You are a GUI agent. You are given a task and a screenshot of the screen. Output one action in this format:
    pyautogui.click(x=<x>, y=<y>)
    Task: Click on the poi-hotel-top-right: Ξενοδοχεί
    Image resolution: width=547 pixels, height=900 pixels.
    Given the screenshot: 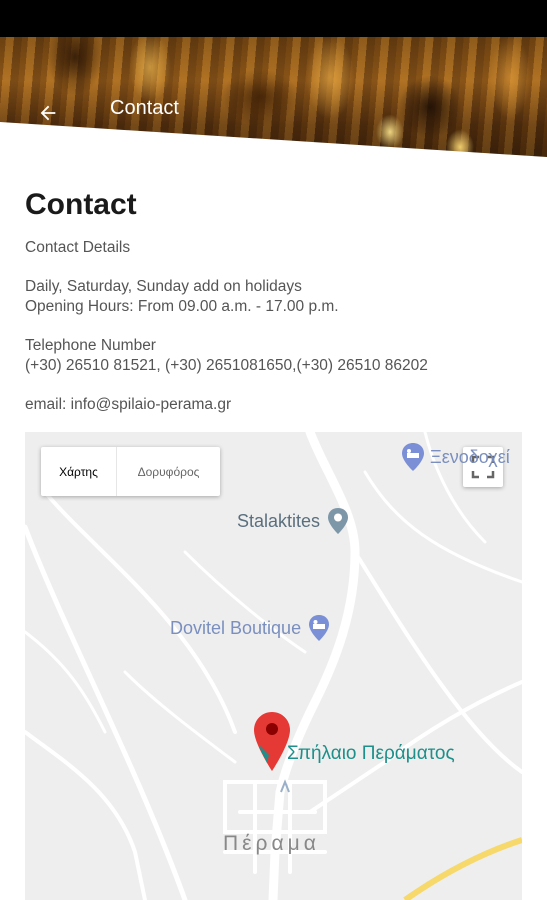 What is the action you would take?
    pyautogui.click(x=455, y=457)
    